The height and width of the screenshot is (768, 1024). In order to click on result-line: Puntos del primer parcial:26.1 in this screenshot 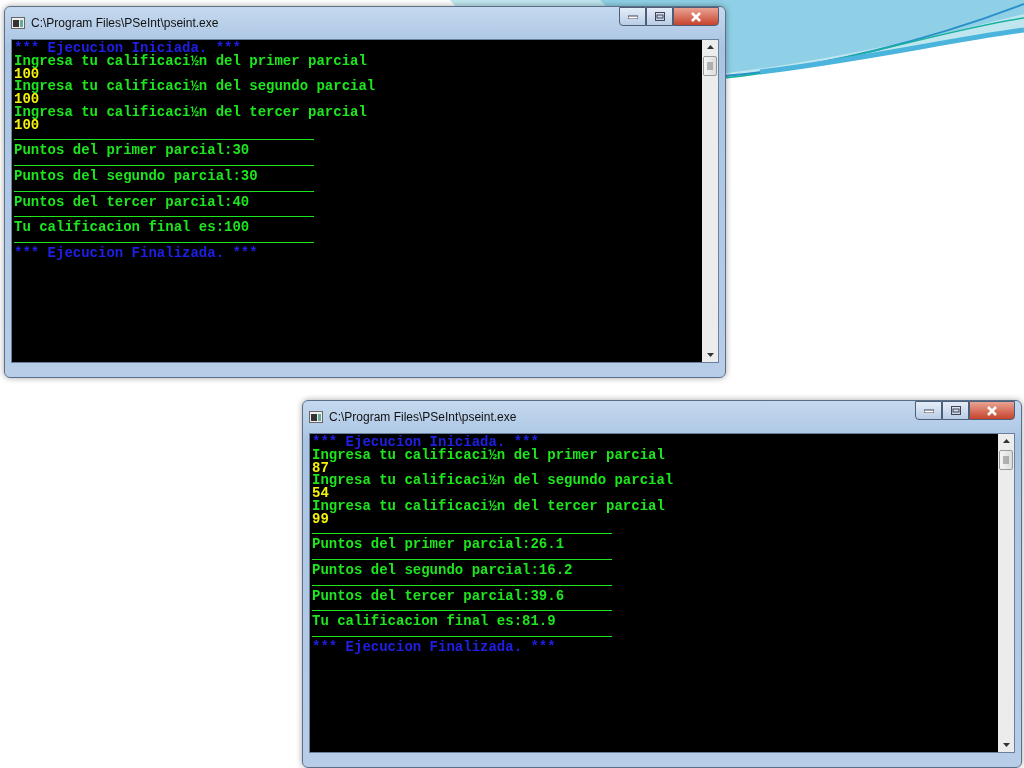, I will do `click(439, 545)`.